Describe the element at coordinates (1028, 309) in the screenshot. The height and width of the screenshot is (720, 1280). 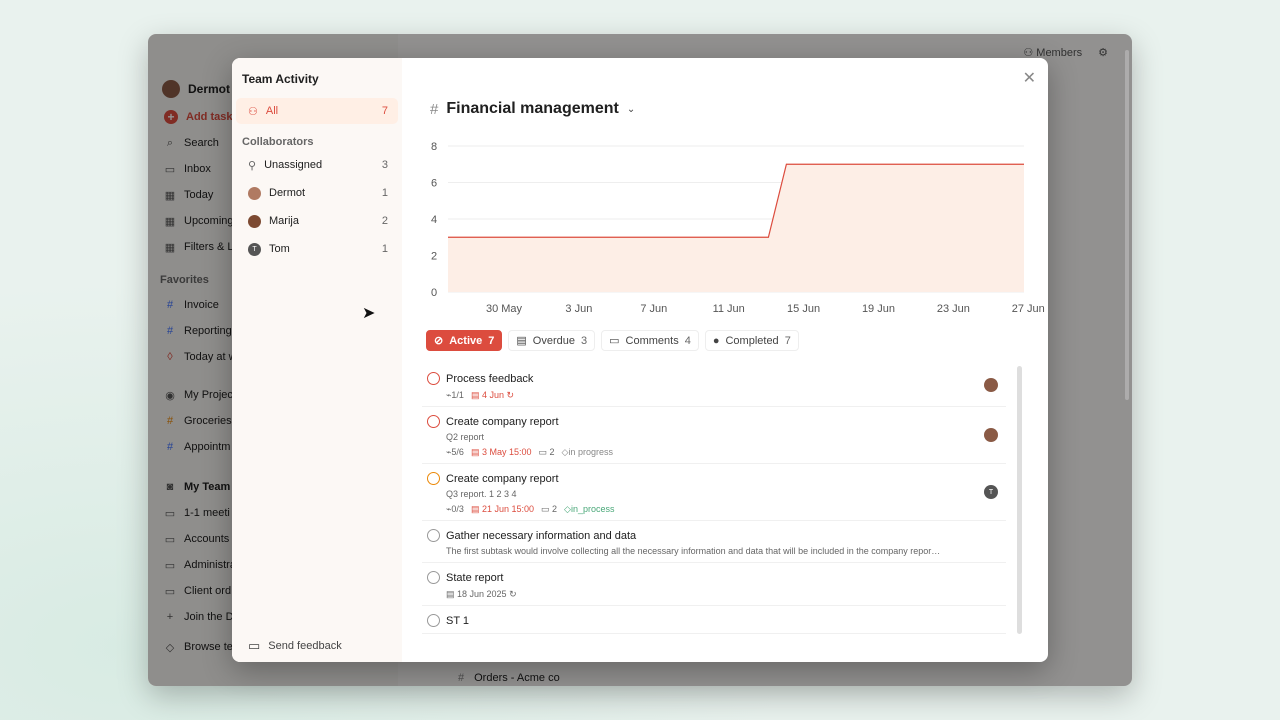
I see `x-tick-label: 27 Jun` at that location.